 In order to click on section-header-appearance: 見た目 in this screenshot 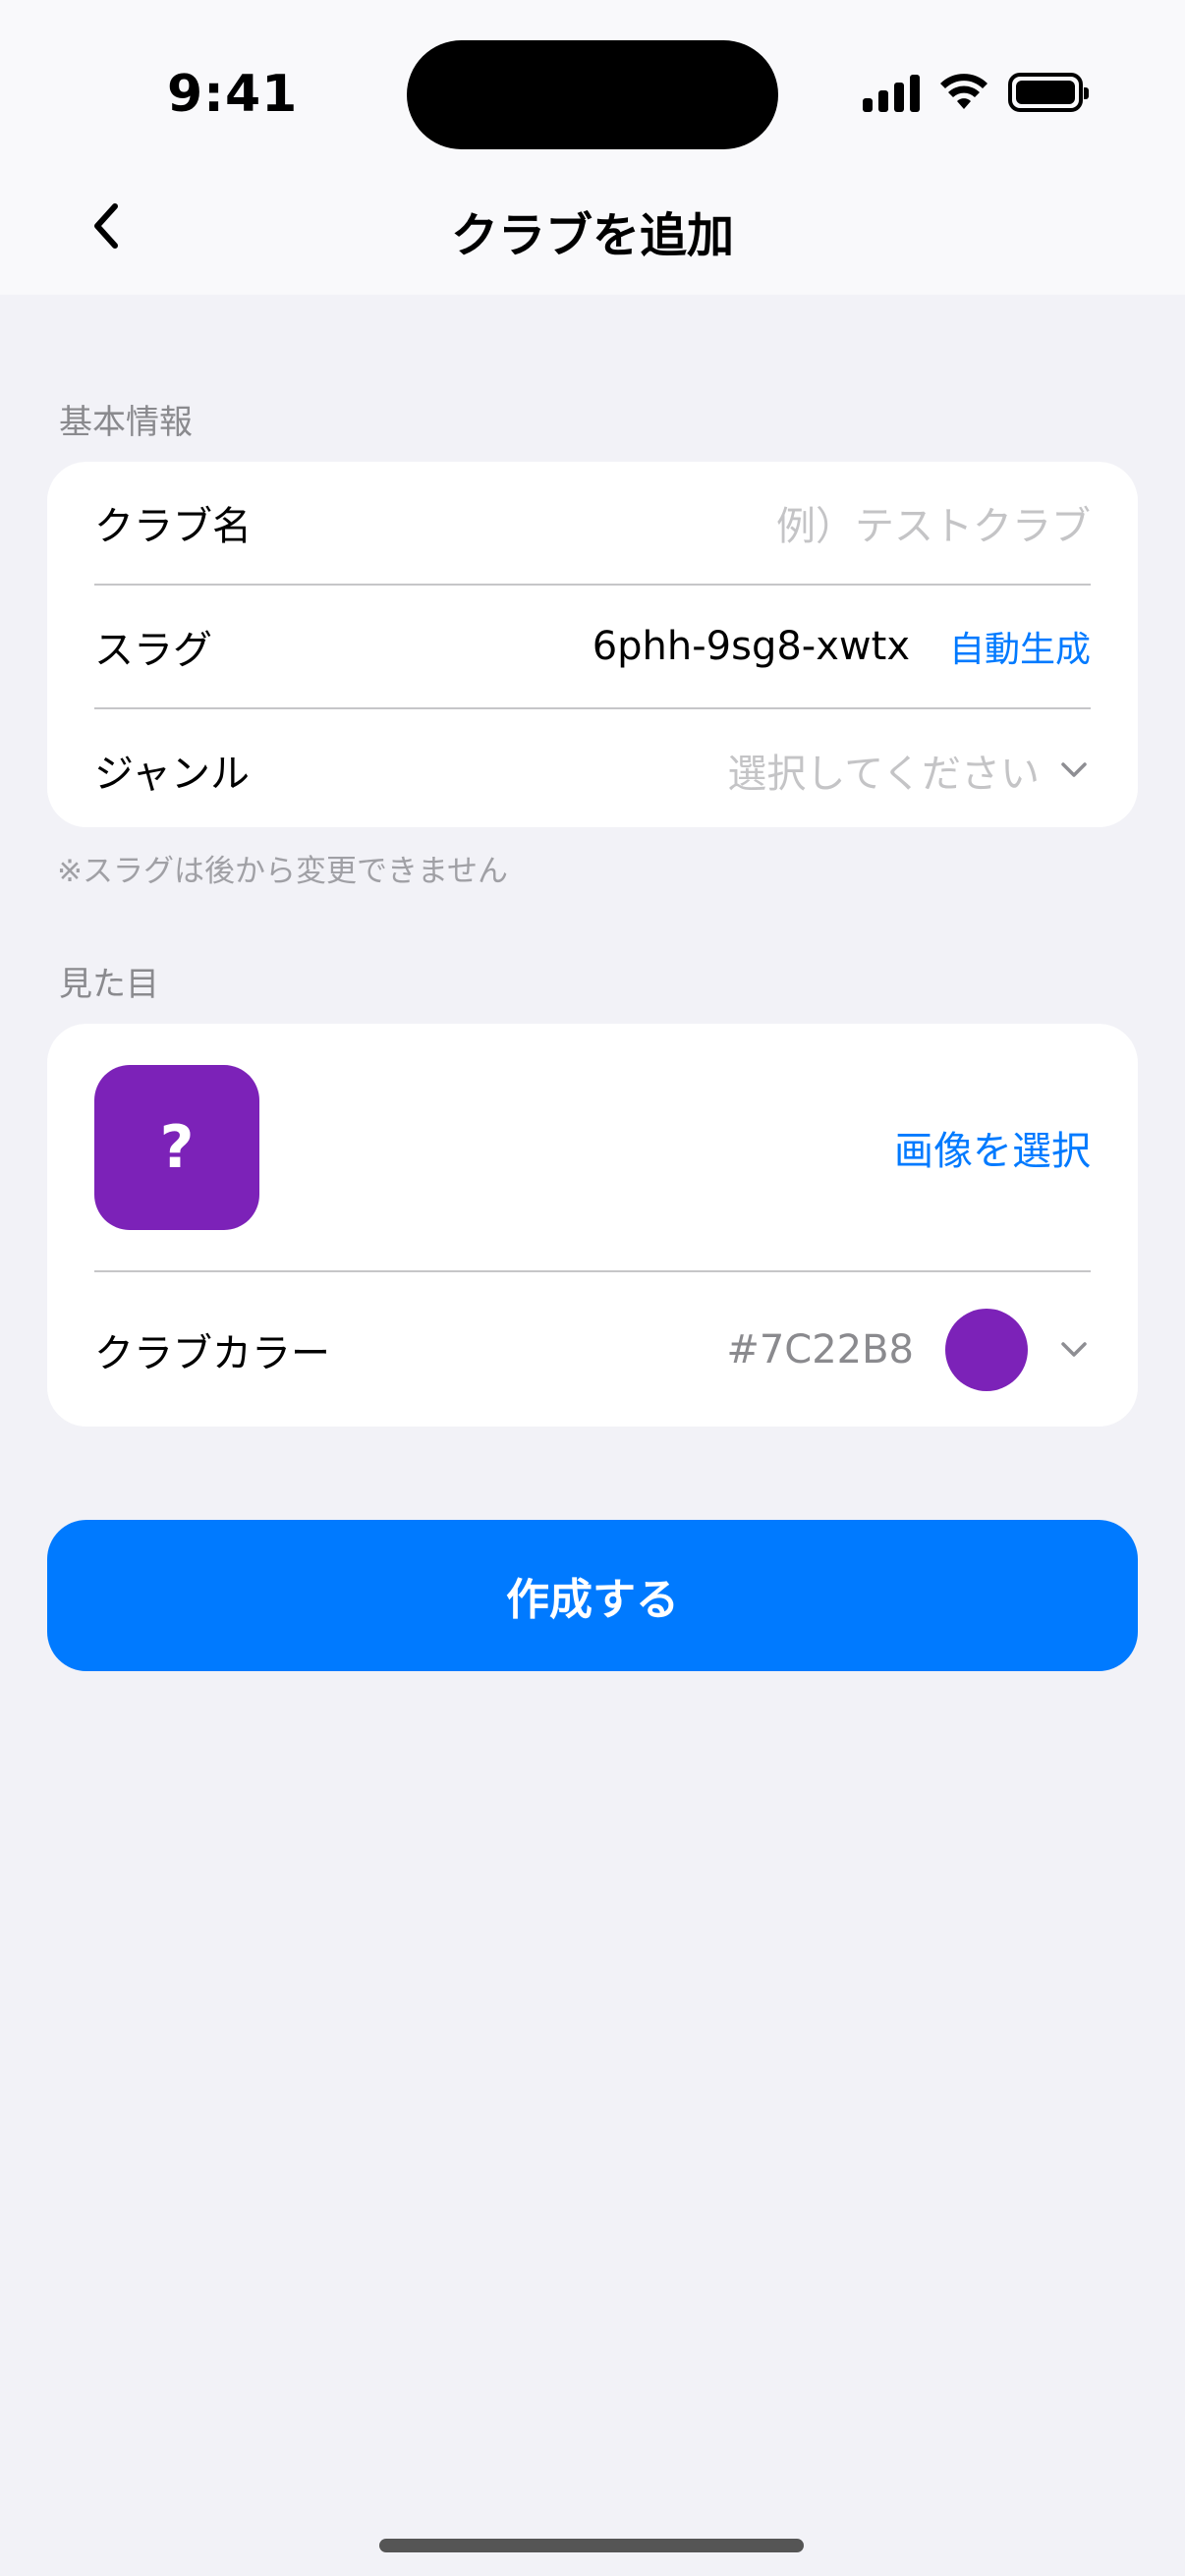, I will do `click(109, 984)`.